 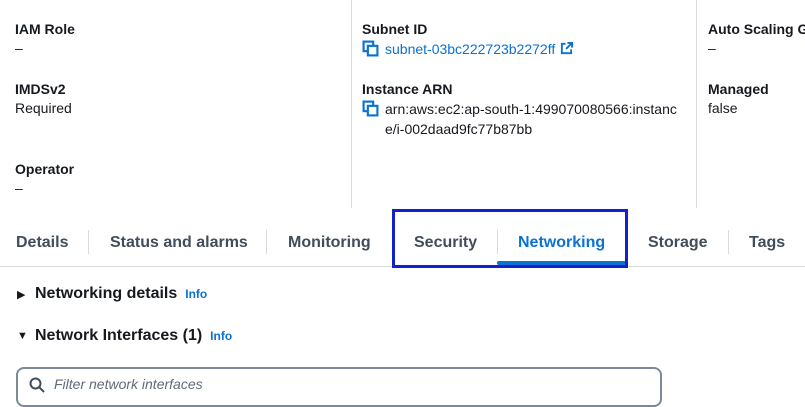 What do you see at coordinates (329, 242) in the screenshot?
I see `tab-monitoring: Monitoring` at bounding box center [329, 242].